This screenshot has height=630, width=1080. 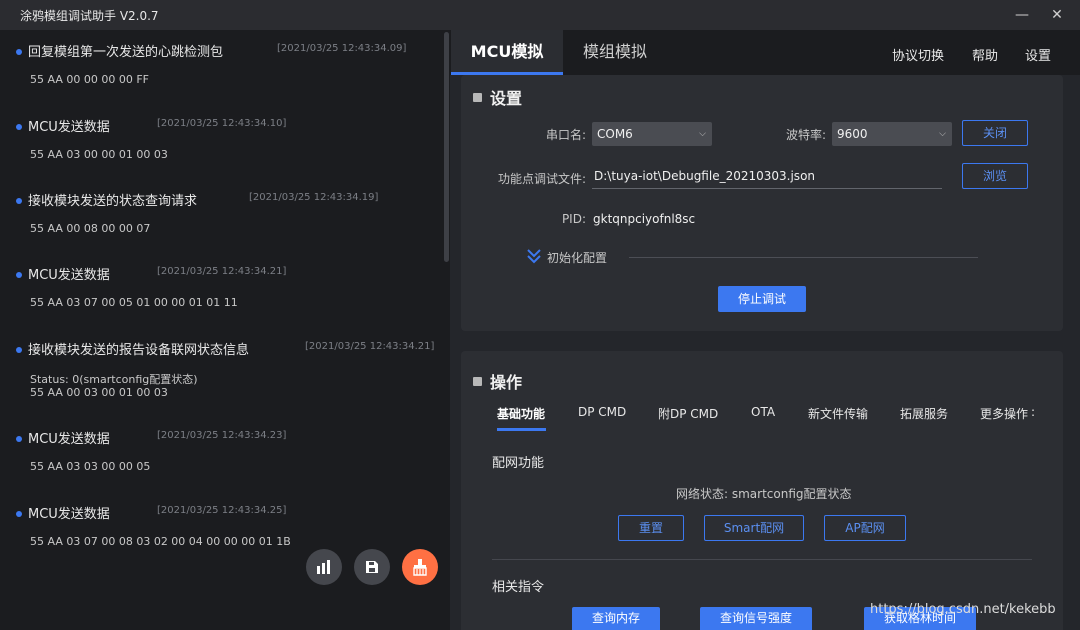 I want to click on watermark-url: https://blog.csdn.net/kekebb, so click(x=963, y=609).